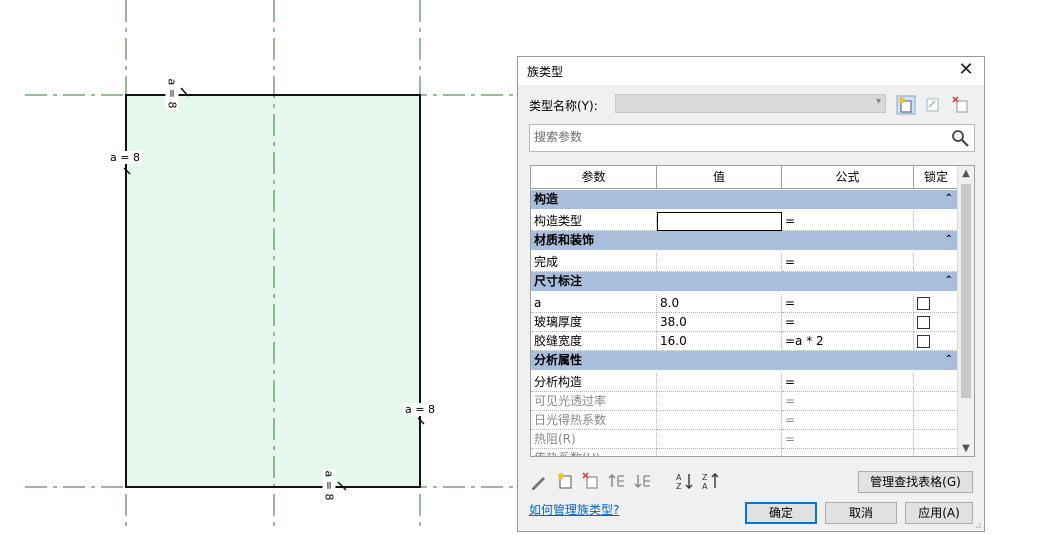 The image size is (1060, 535). I want to click on column-header-value: 值, so click(719, 177).